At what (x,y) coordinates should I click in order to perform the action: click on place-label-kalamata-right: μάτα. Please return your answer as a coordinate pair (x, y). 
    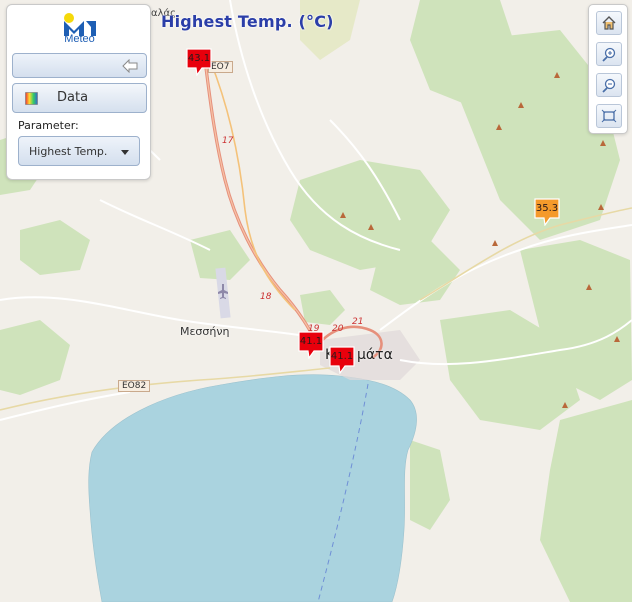
    Looking at the image, I should click on (375, 355).